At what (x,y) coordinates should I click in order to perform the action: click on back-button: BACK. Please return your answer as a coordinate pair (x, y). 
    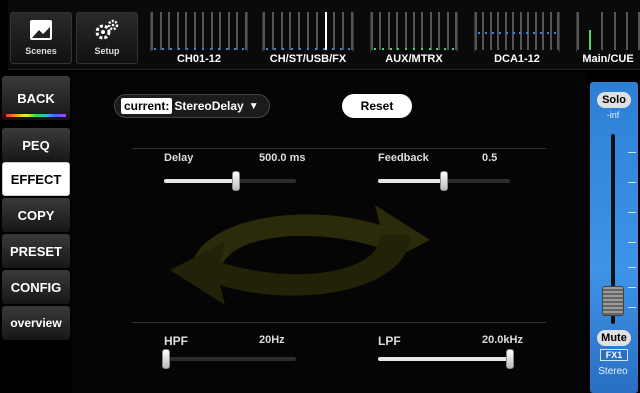
    Looking at the image, I should click on (36, 98).